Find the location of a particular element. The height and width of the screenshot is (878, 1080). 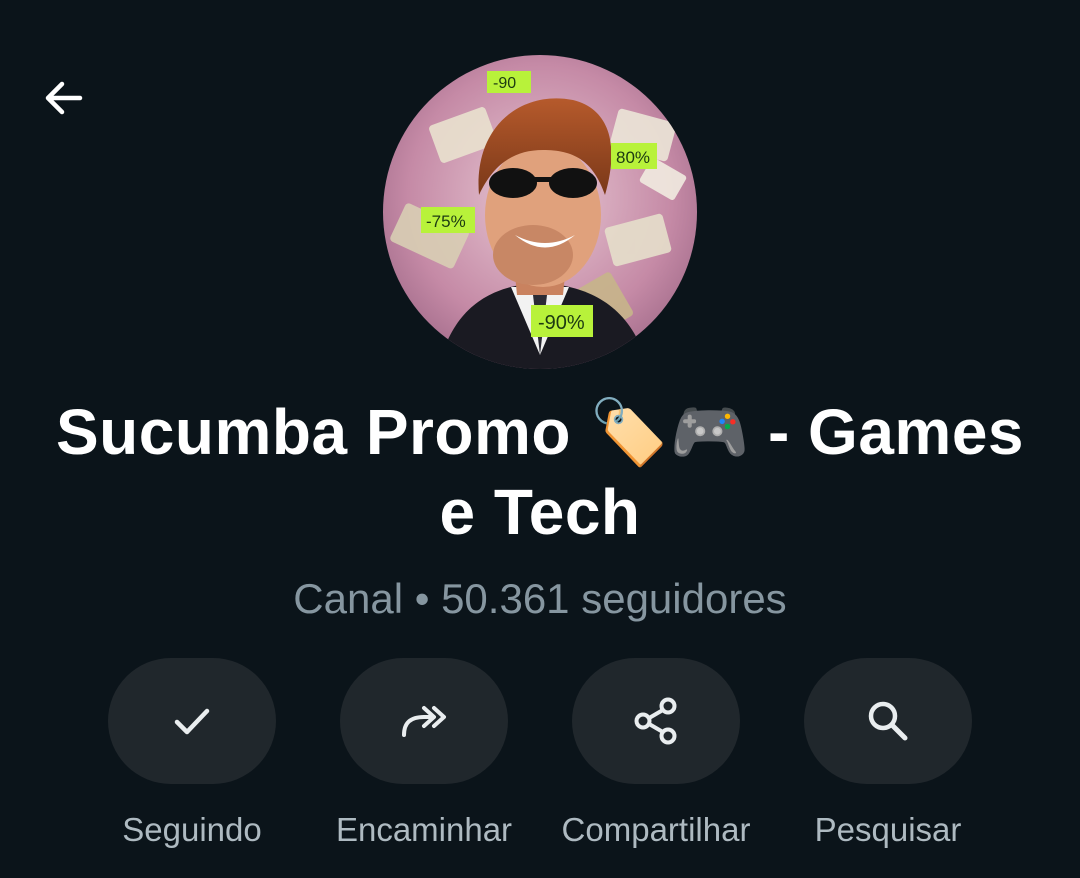

share-label: Compartilhar is located at coordinates (656, 829).